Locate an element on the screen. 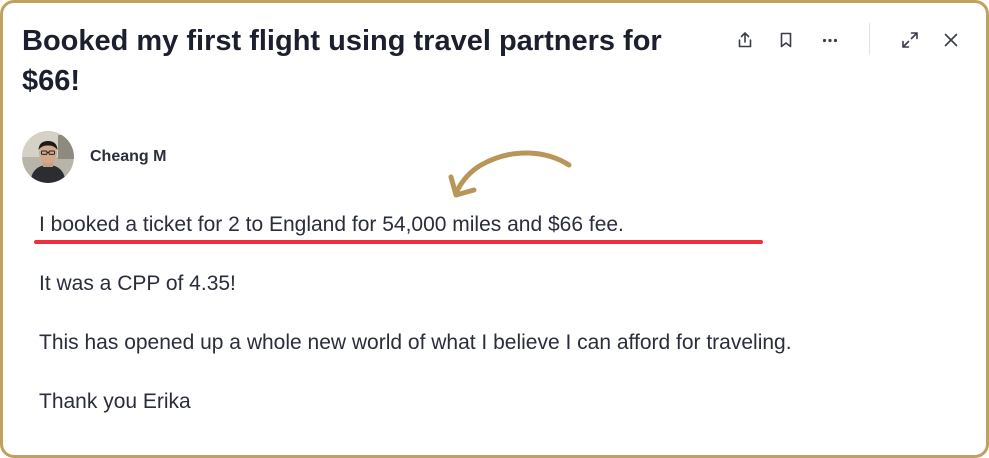 Image resolution: width=989 pixels, height=458 pixels. post-author: Cheang M is located at coordinates (94, 157).